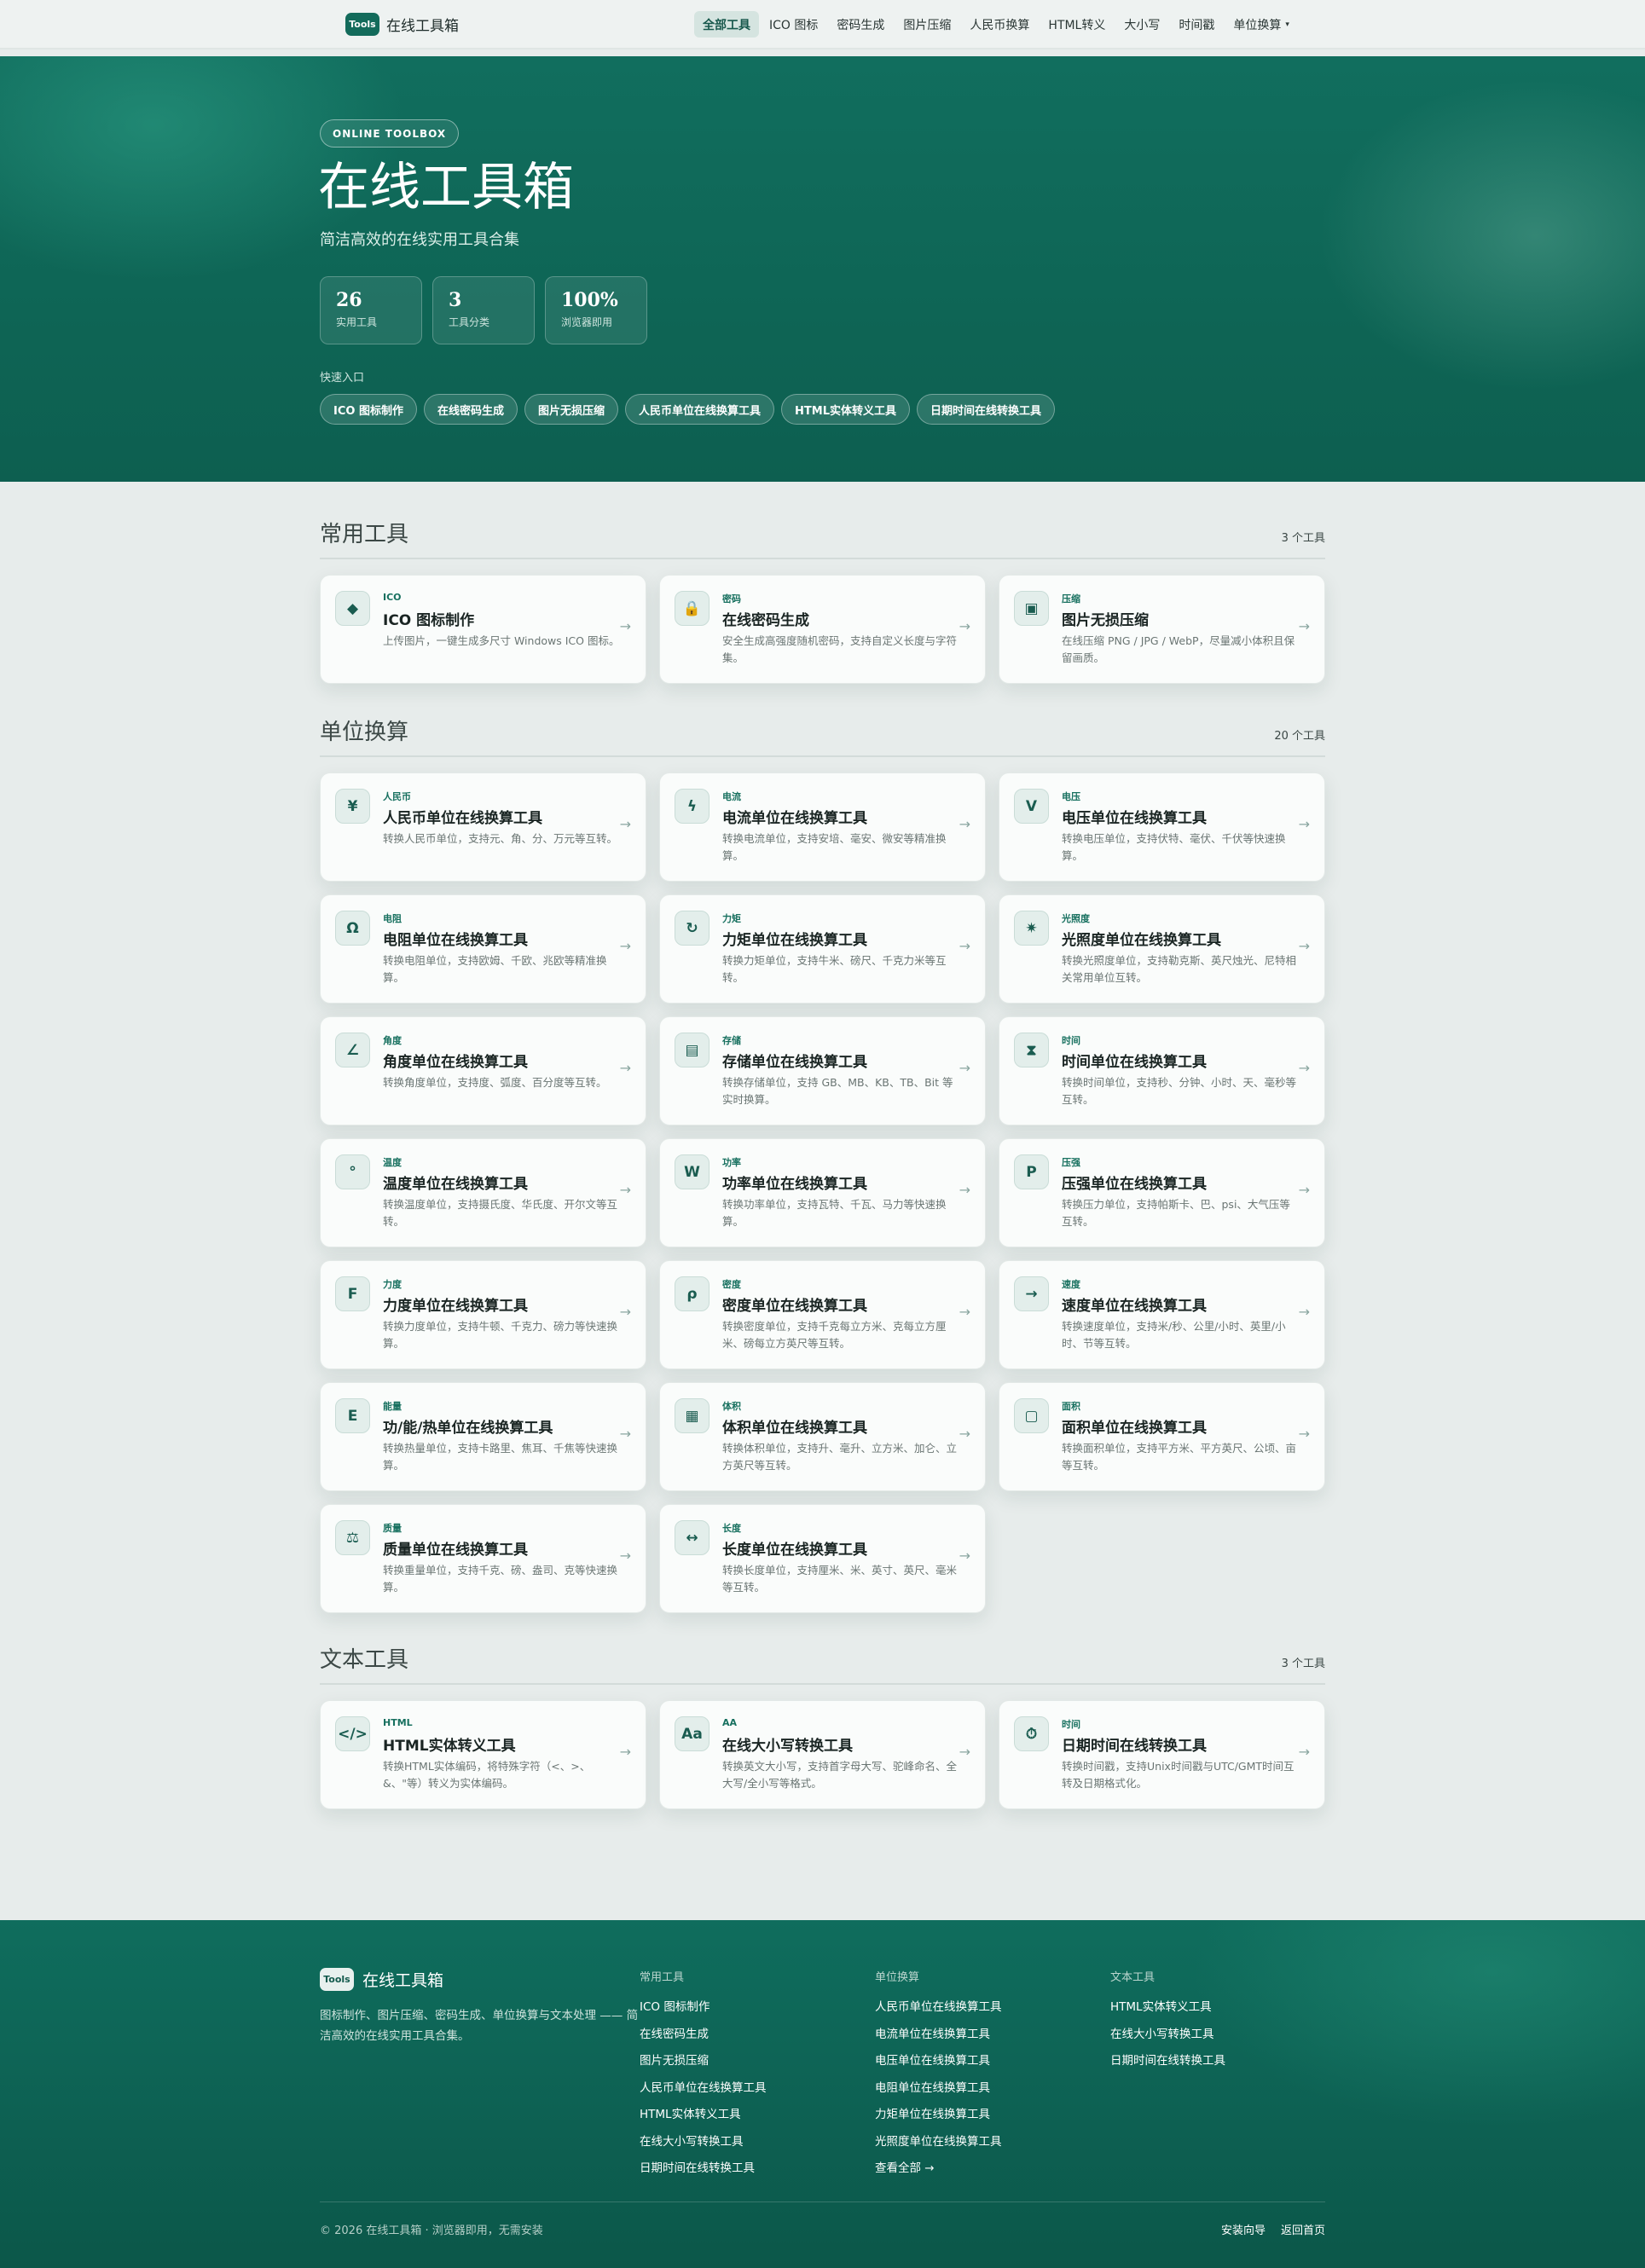  Describe the element at coordinates (1141, 941) in the screenshot. I see `tool-title: 光照度单位在线换算工具` at that location.